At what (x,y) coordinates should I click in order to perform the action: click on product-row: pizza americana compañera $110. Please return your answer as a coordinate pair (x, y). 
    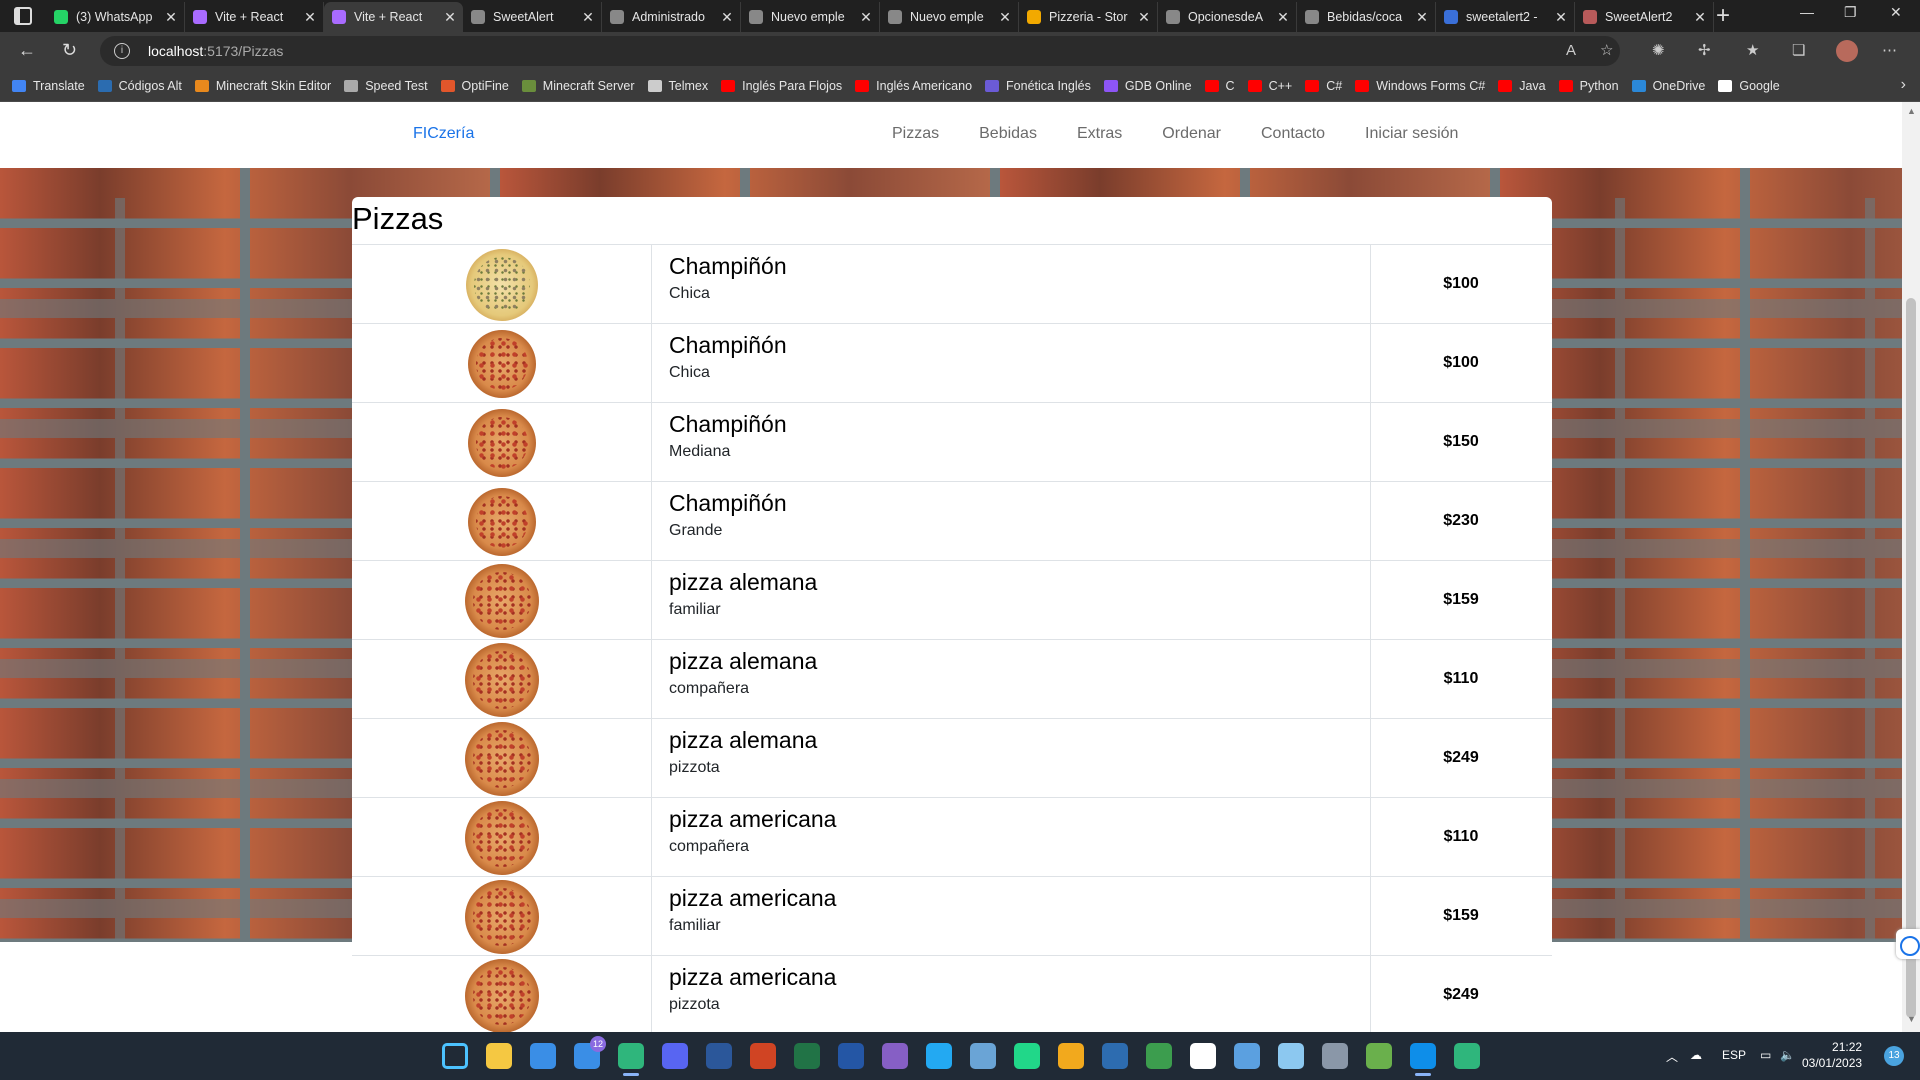
    Looking at the image, I should click on (952, 837).